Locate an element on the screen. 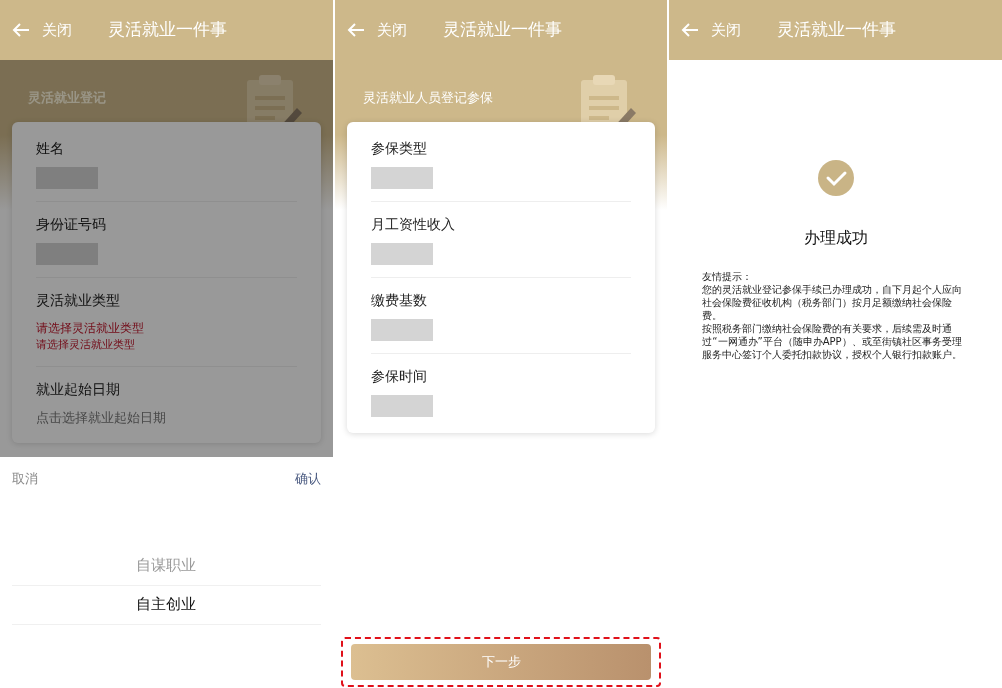 This screenshot has height=688, width=1002. picker-option: 自主创业 is located at coordinates (166, 605).